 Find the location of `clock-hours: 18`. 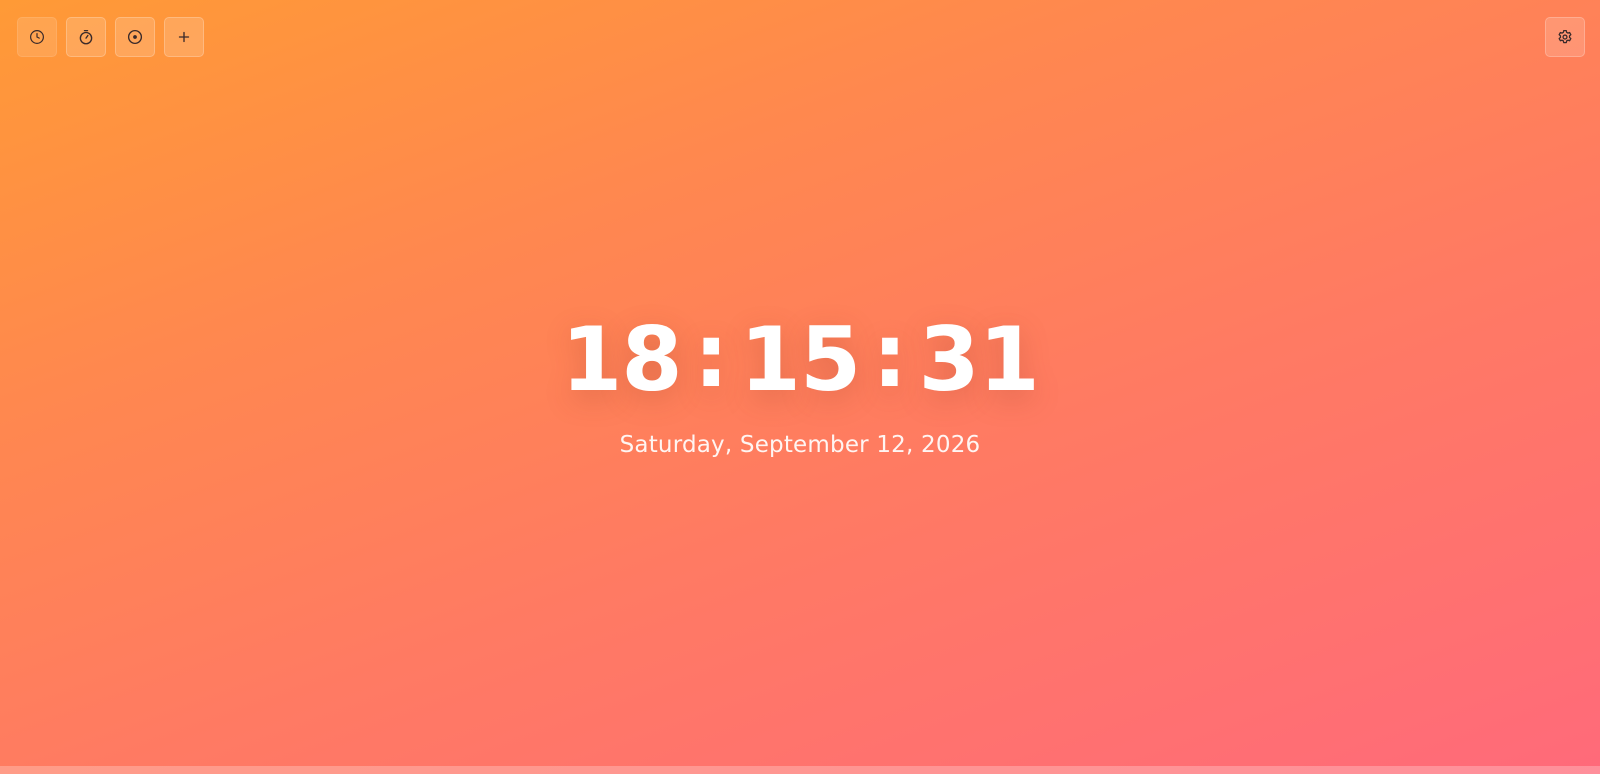

clock-hours: 18 is located at coordinates (621, 359).